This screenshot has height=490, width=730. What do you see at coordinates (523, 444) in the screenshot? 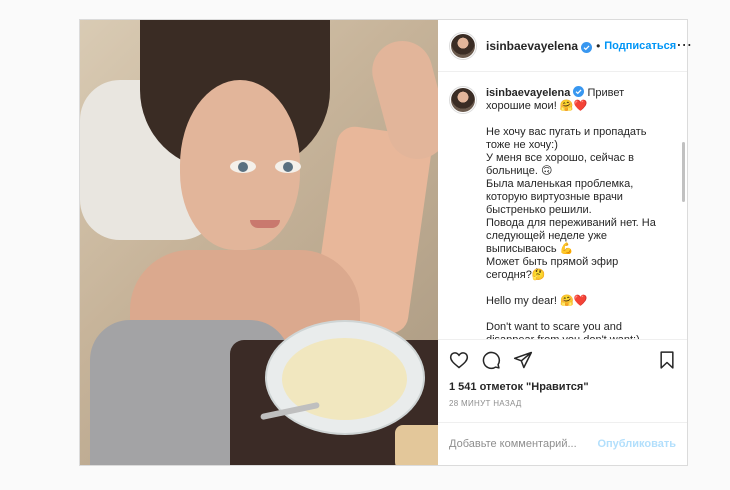
I see `comment-input` at bounding box center [523, 444].